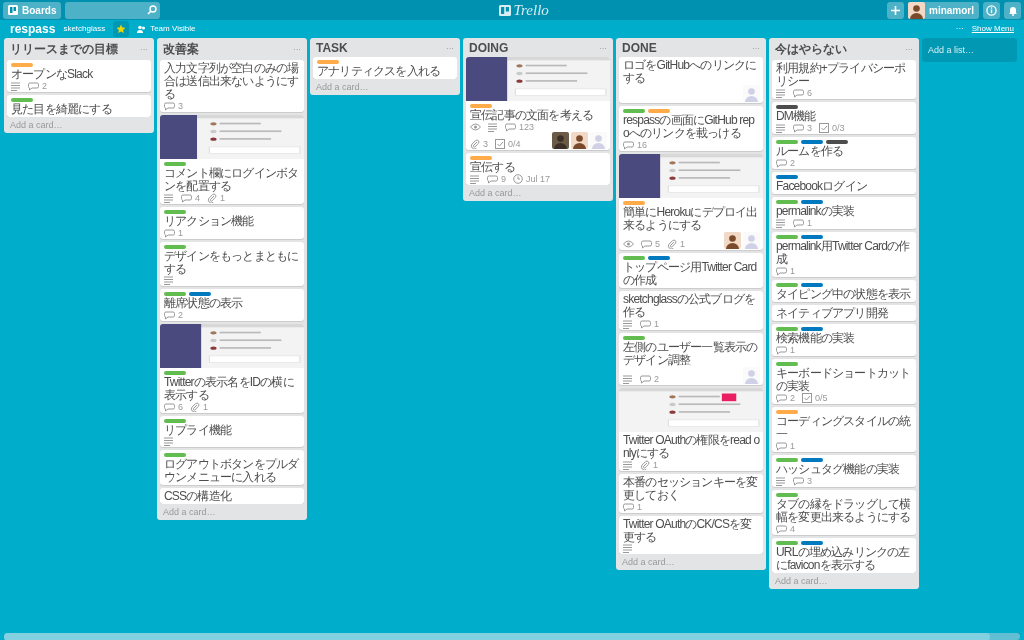  Describe the element at coordinates (844, 118) in the screenshot. I see `card: DM機能 3 0/3` at that location.